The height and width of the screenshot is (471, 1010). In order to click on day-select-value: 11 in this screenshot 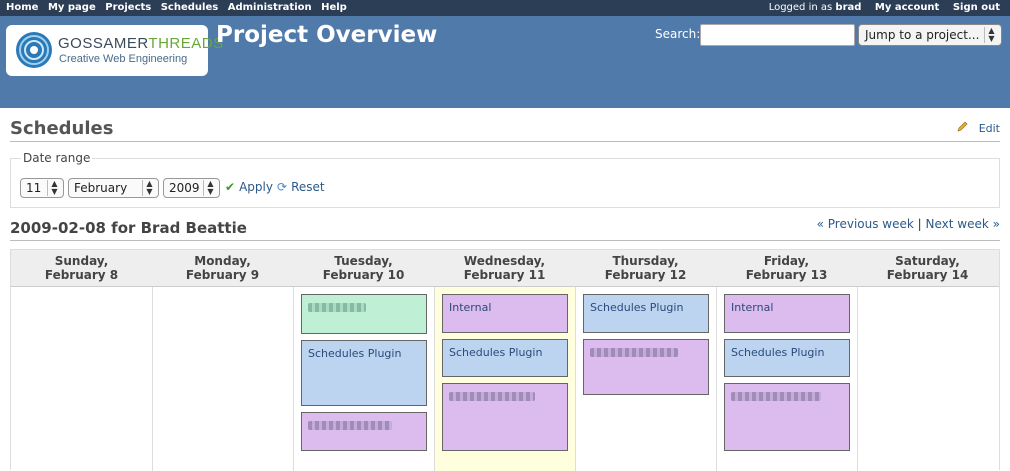, I will do `click(34, 188)`.